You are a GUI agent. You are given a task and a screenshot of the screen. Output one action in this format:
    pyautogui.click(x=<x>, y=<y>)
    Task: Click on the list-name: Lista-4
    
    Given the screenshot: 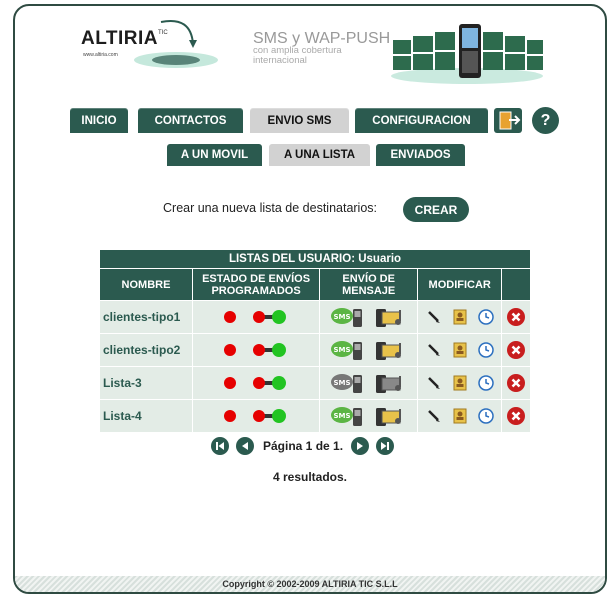 What is the action you would take?
    pyautogui.click(x=146, y=416)
    